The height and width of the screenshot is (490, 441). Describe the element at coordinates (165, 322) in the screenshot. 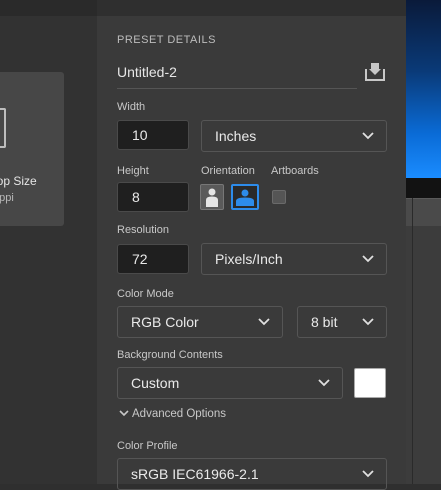

I see `color-mode-value: RGB Color` at that location.